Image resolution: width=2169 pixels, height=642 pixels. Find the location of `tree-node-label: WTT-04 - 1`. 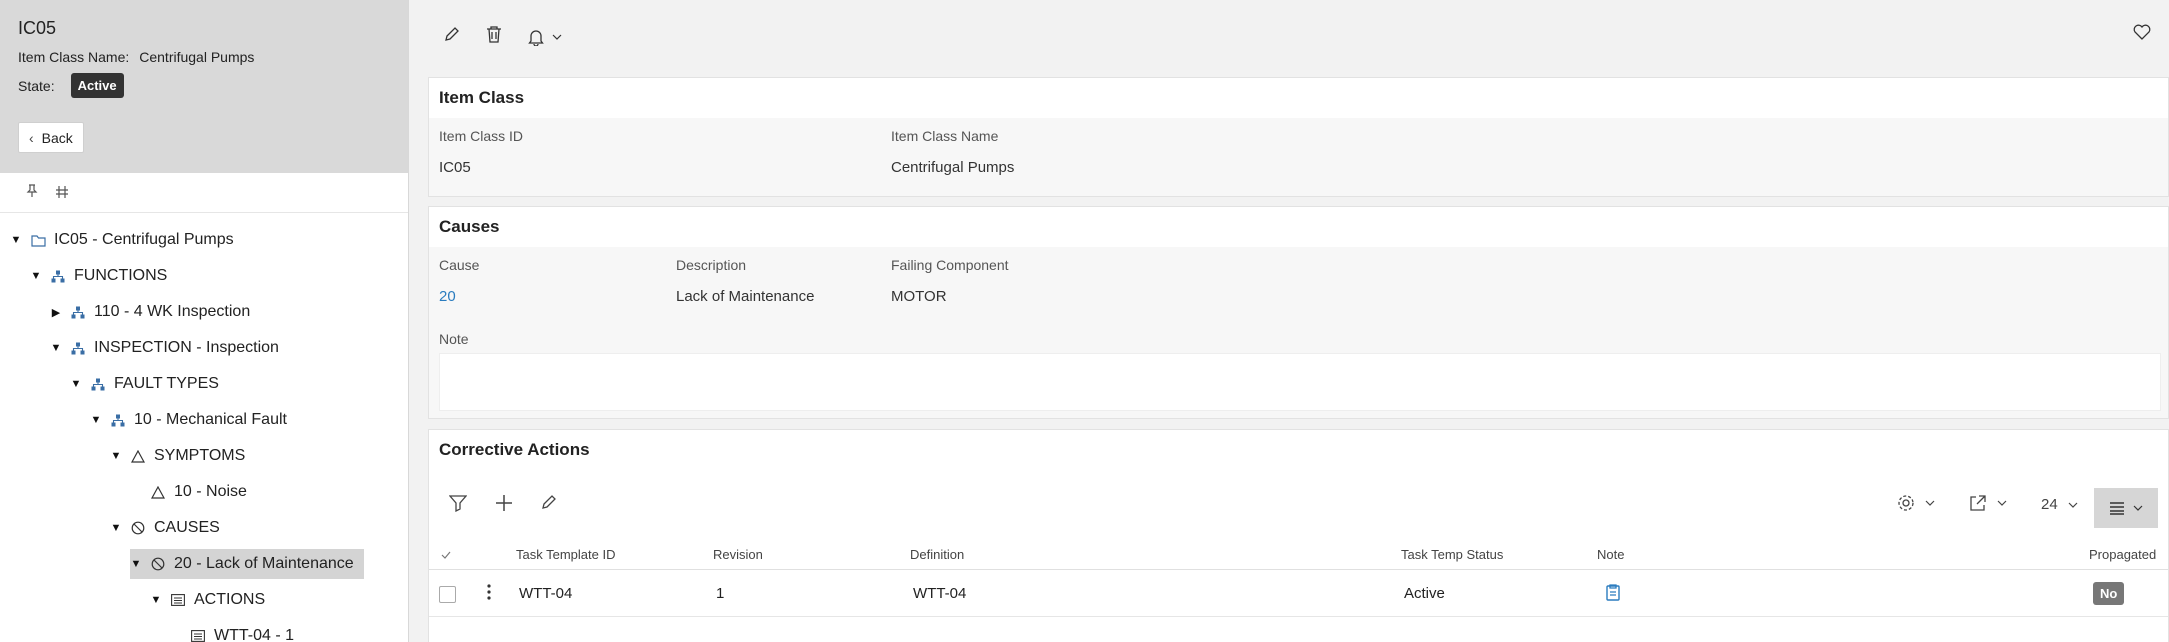

tree-node-label: WTT-04 - 1 is located at coordinates (254, 634).